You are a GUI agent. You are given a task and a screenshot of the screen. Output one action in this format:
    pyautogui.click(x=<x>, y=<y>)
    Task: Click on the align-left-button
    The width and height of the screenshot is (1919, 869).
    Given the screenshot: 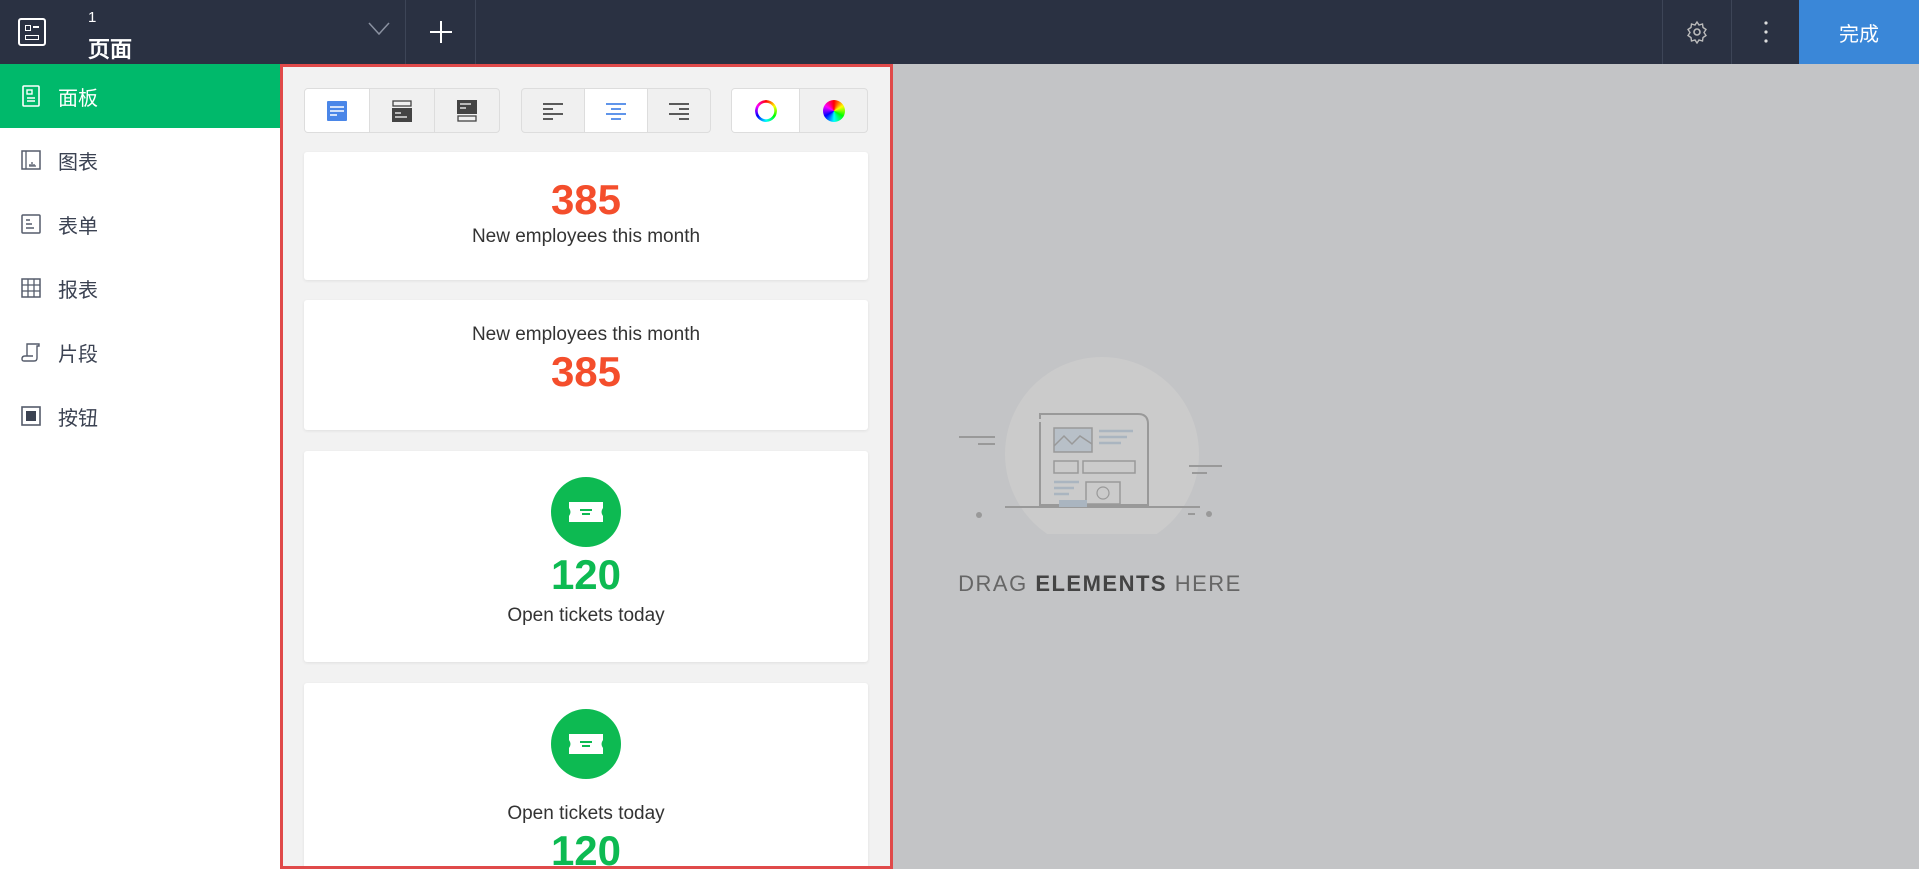 What is the action you would take?
    pyautogui.click(x=553, y=110)
    